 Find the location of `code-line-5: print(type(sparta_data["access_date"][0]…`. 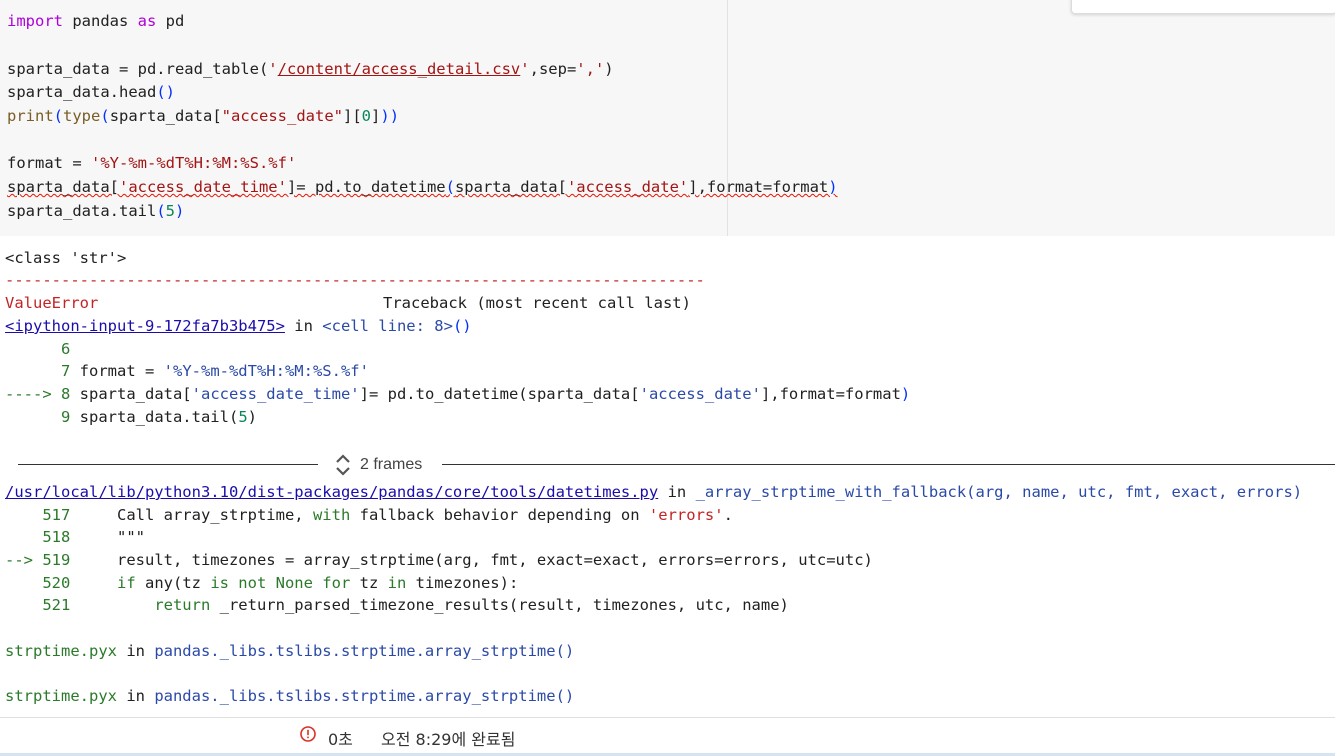

code-line-5: print(type(sparta_data["access_date"][0]… is located at coordinates (203, 116).